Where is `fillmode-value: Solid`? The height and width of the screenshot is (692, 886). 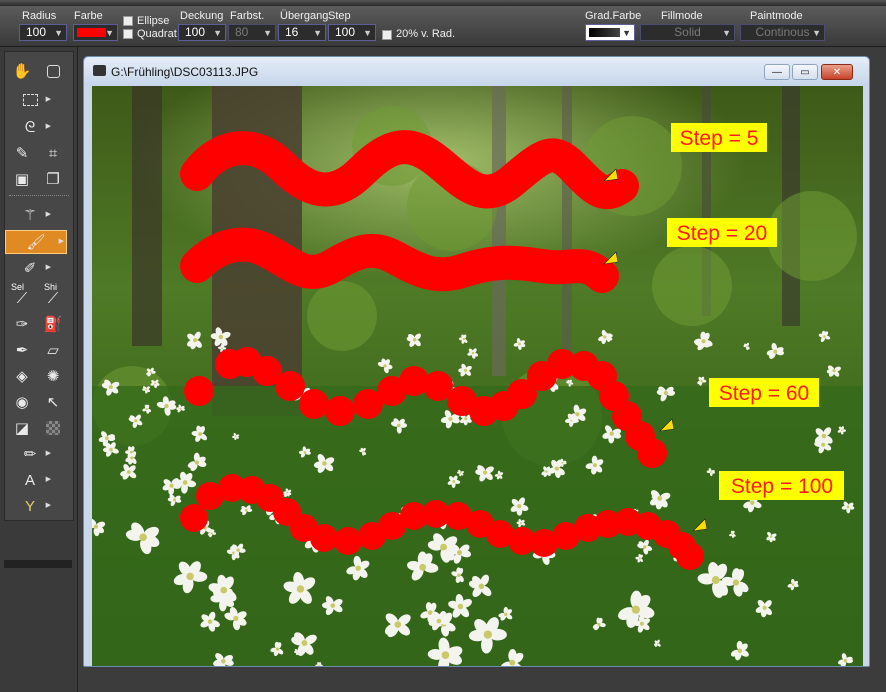
fillmode-value: Solid is located at coordinates (687, 32).